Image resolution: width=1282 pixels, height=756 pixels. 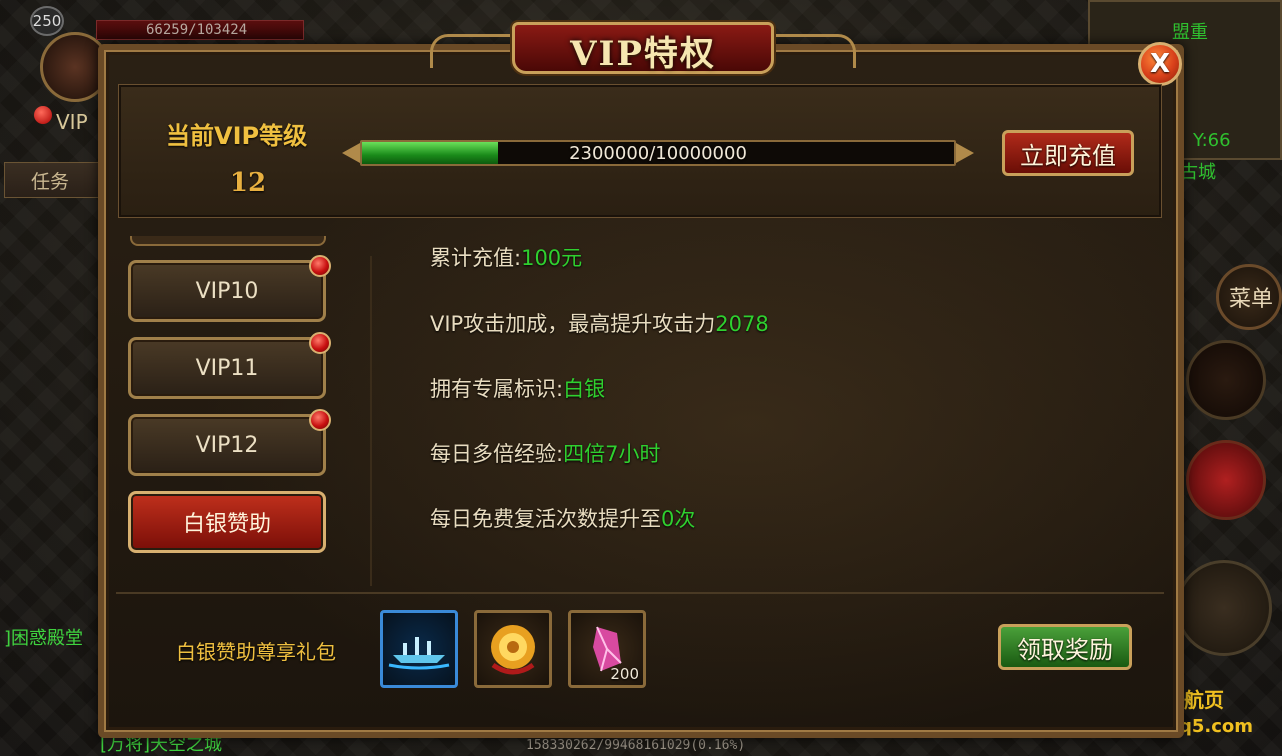 I want to click on benefit-exp-multiplier: 每日多倍经验:四倍7小时, so click(x=545, y=453).